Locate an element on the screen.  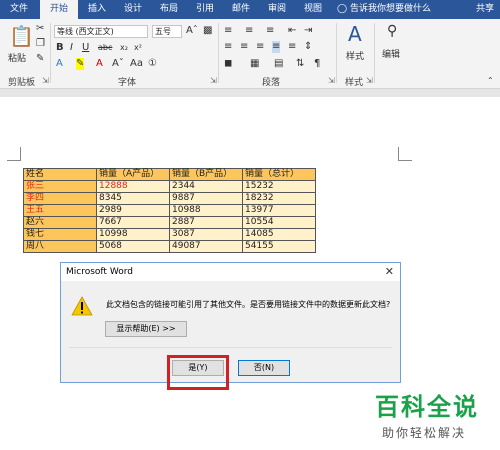
margin-corner-mark is located at coordinates (14, 154).